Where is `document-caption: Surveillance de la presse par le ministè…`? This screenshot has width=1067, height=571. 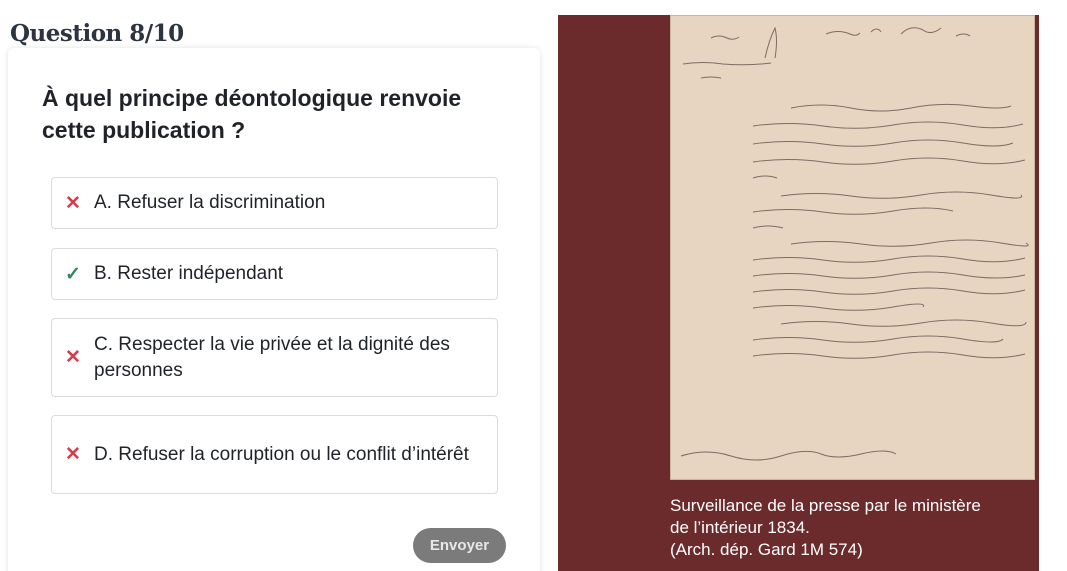 document-caption: Surveillance de la presse par le ministè… is located at coordinates (850, 528).